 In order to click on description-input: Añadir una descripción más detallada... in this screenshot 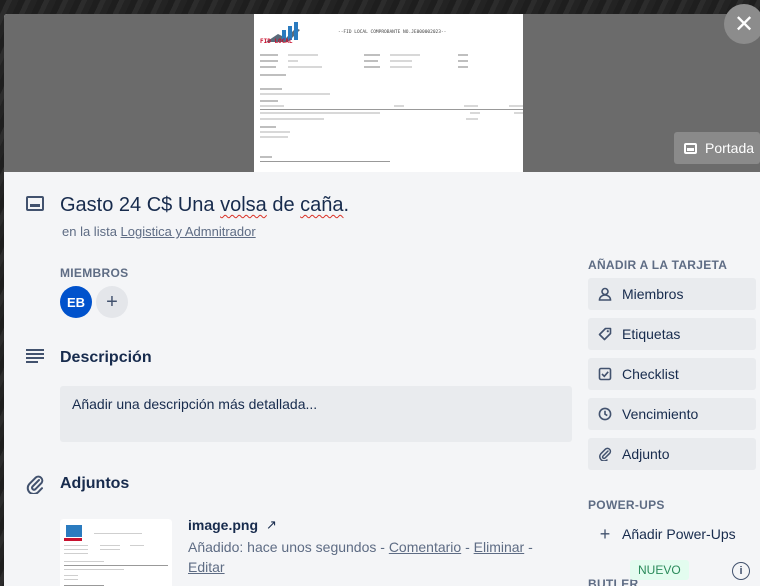, I will do `click(316, 414)`.